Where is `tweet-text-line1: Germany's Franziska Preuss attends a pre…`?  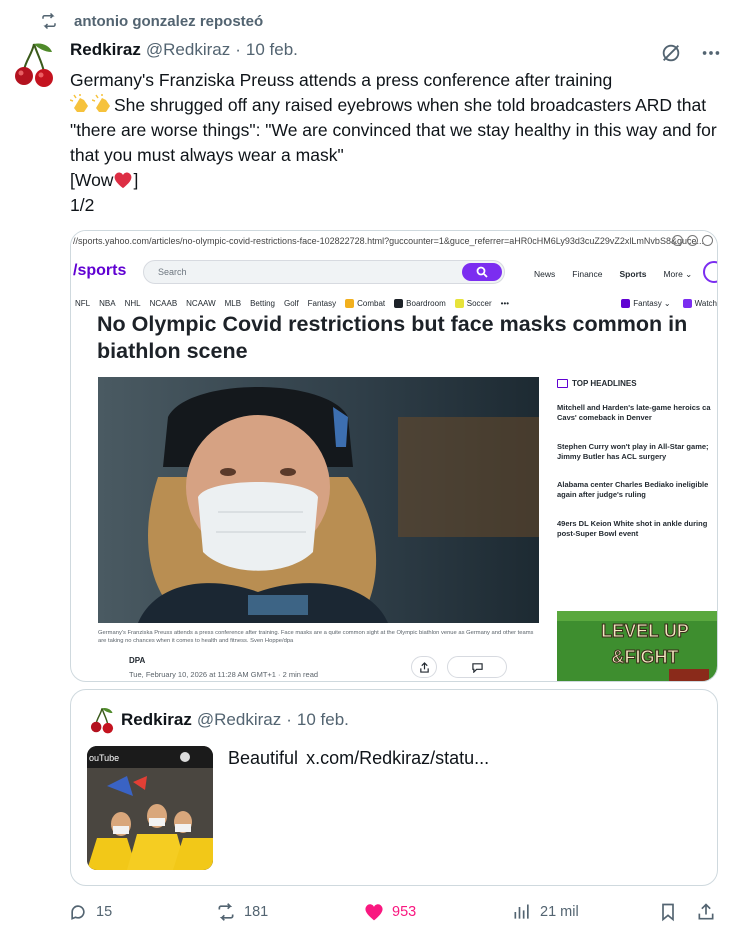
tweet-text-line1: Germany's Franziska Preuss attends a pre… is located at coordinates (341, 80).